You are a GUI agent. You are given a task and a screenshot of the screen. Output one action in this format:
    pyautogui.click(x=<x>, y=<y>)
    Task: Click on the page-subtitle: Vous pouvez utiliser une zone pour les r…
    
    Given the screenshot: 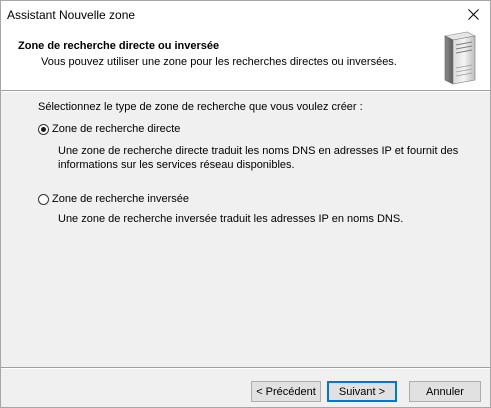 What is the action you would take?
    pyautogui.click(x=219, y=62)
    